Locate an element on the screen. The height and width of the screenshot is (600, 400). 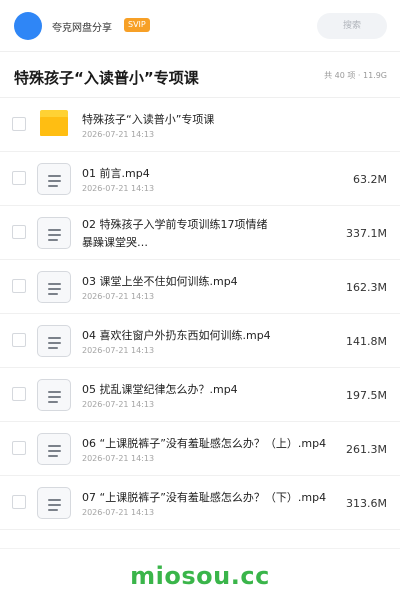
watermark: miosou.cc is located at coordinates (200, 576).